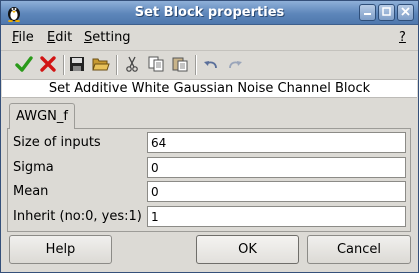 The width and height of the screenshot is (419, 273). What do you see at coordinates (276, 142) in the screenshot?
I see `size-of-inputs-input` at bounding box center [276, 142].